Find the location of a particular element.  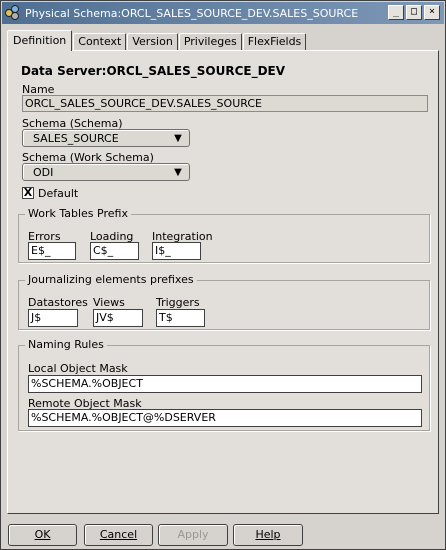

datastores-label: Datastores is located at coordinates (58, 302).